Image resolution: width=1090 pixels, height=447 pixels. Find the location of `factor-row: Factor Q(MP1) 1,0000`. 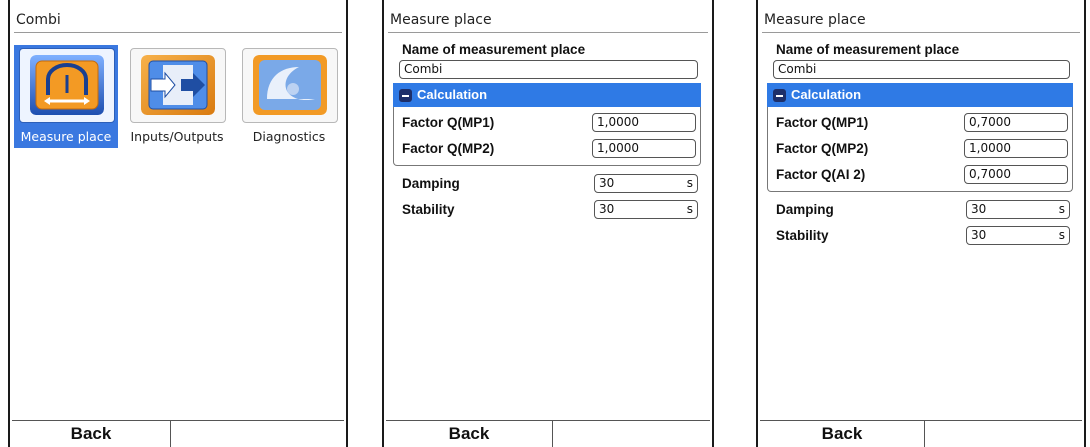

factor-row: Factor Q(MP1) 1,0000 is located at coordinates (549, 122).